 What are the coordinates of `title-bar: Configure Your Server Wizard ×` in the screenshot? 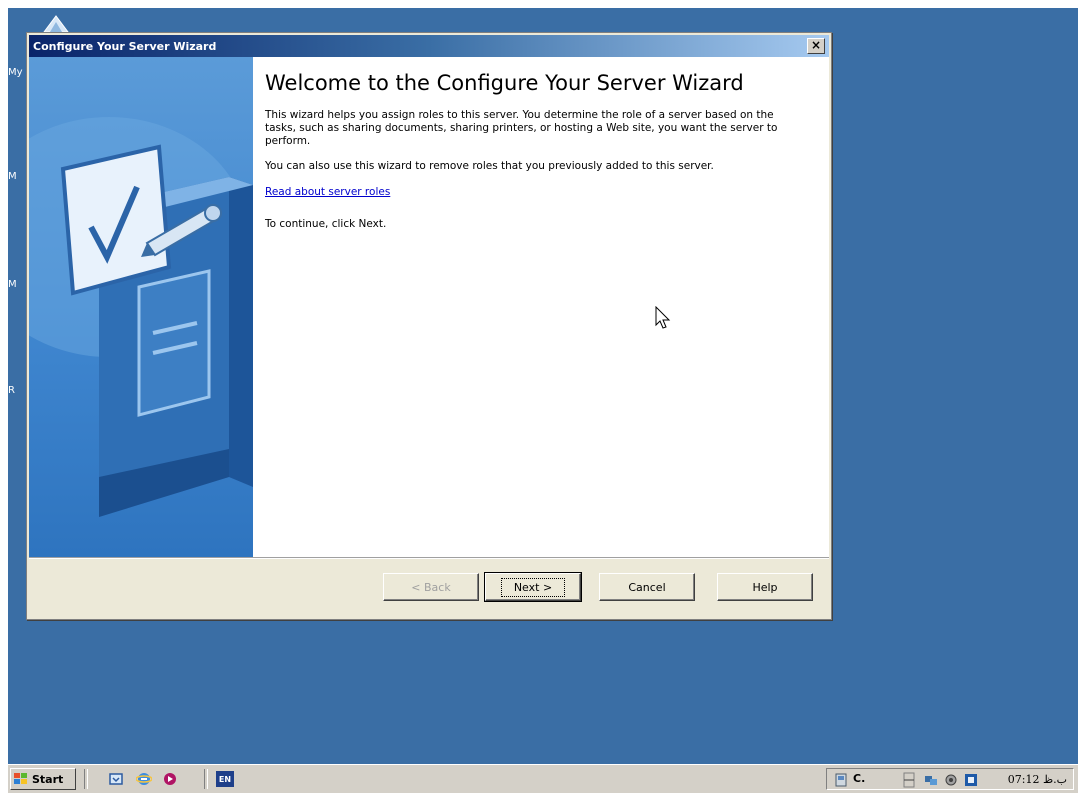 It's located at (429, 46).